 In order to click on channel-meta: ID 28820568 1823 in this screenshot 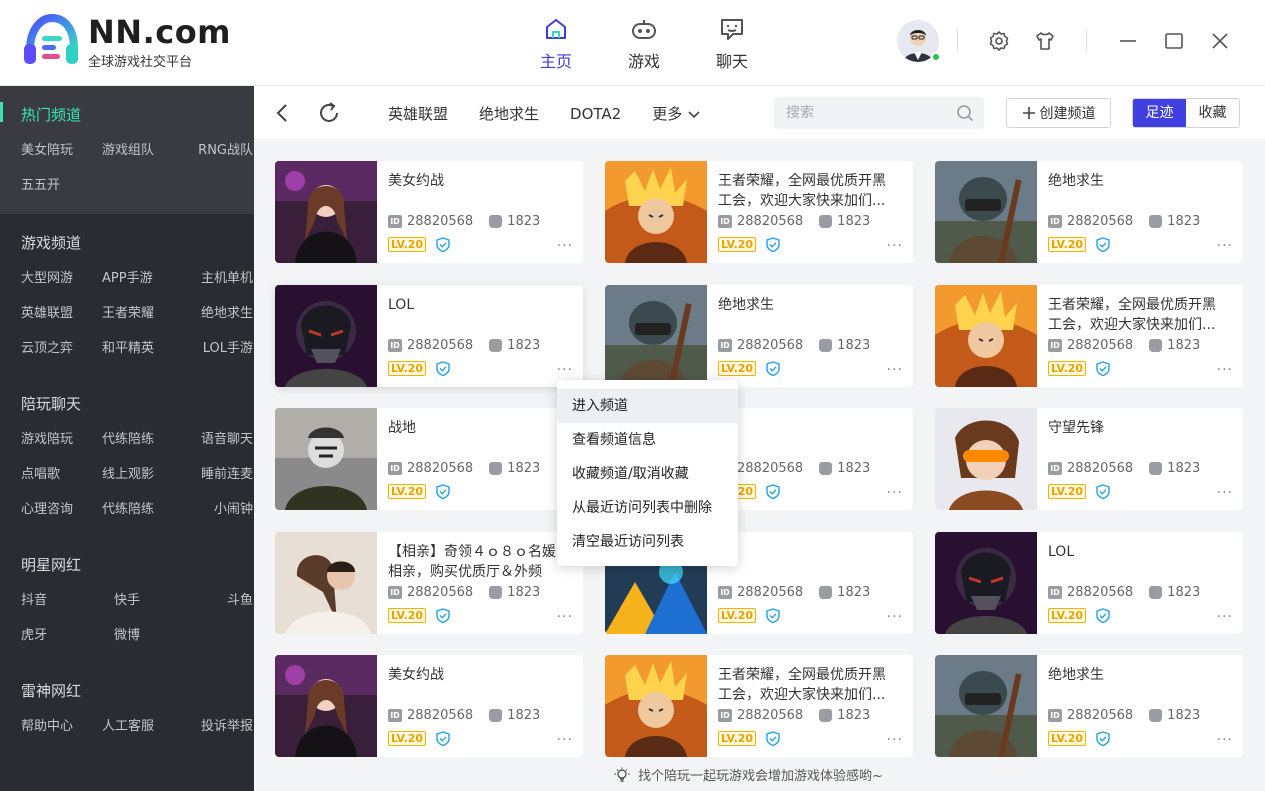, I will do `click(1124, 221)`.